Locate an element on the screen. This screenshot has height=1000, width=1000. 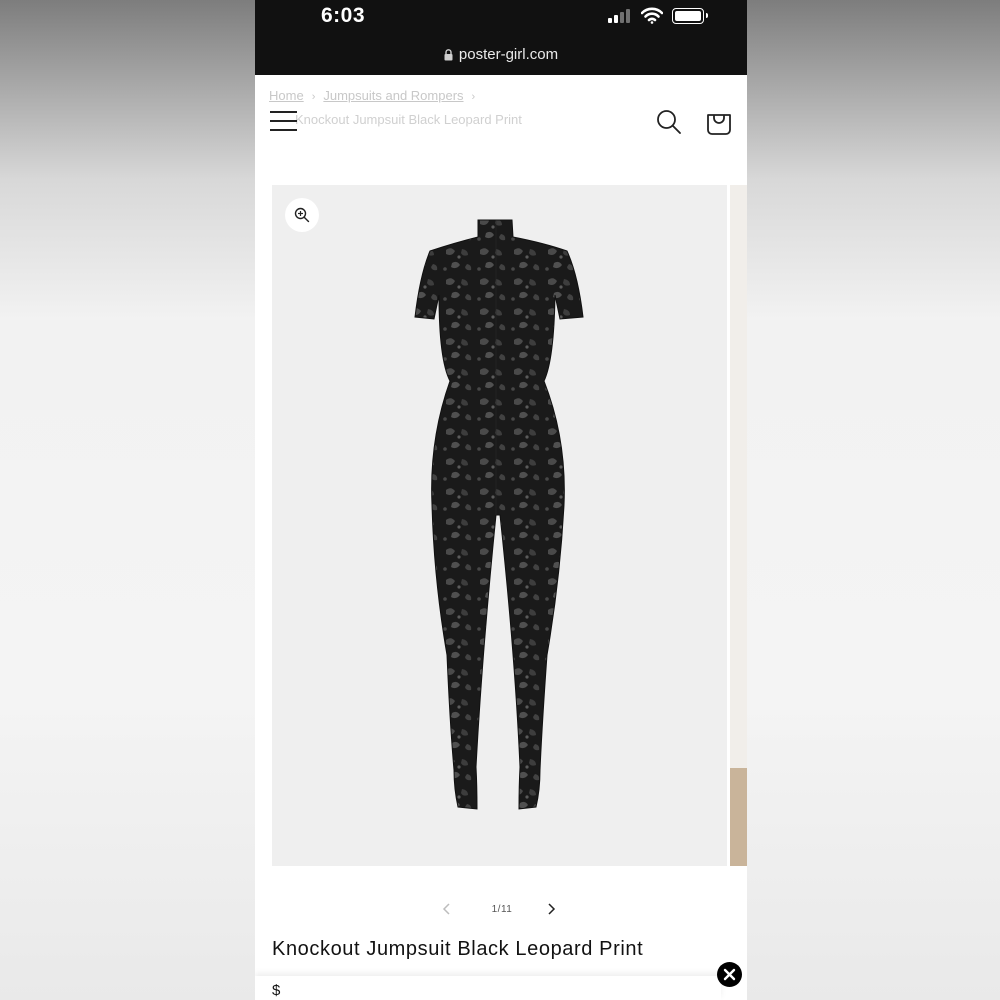
menu-button is located at coordinates (283, 121).